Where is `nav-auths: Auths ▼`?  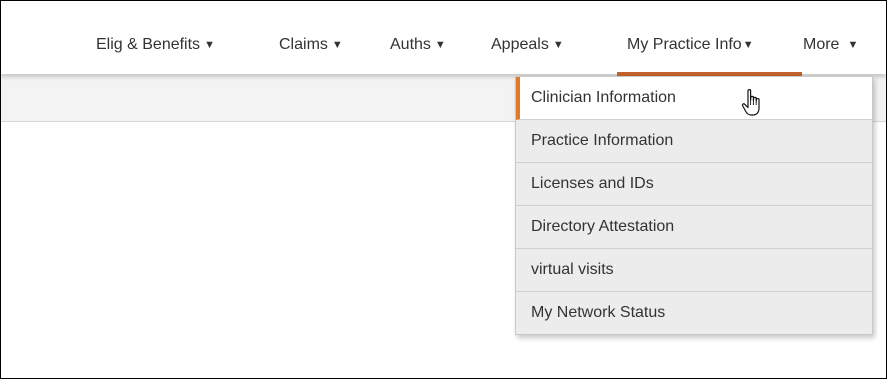
nav-auths: Auths ▼ is located at coordinates (418, 45).